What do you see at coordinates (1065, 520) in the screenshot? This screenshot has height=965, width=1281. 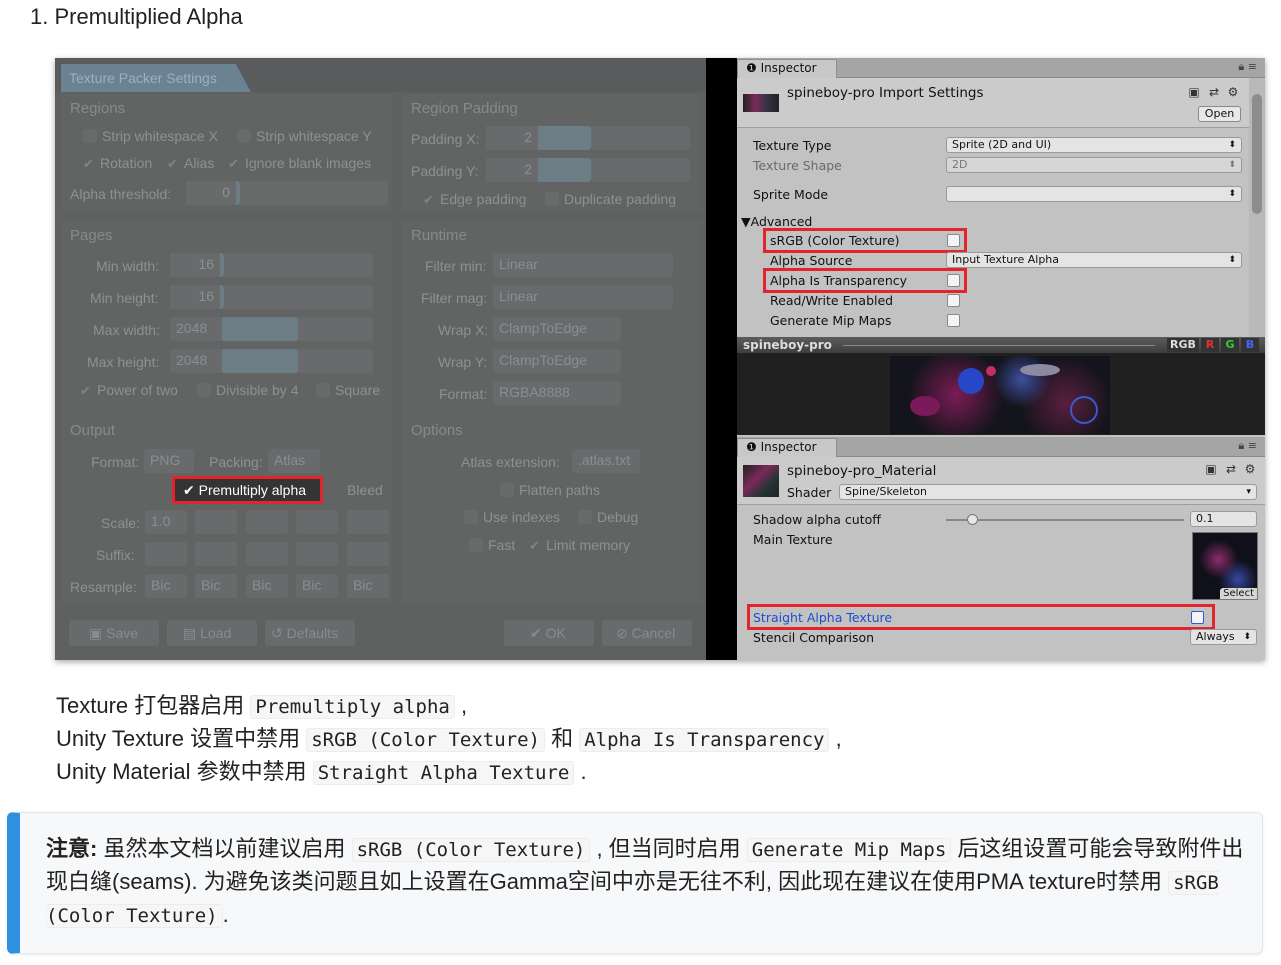 I see `shadow-cutoff-slider` at bounding box center [1065, 520].